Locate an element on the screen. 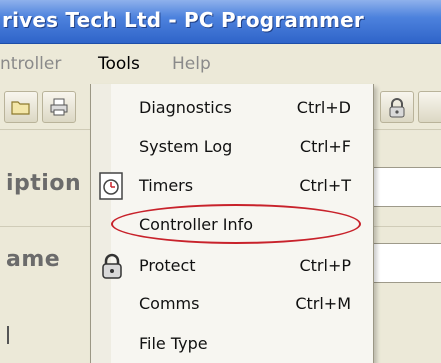 The height and width of the screenshot is (363, 441). name-input is located at coordinates (407, 263).